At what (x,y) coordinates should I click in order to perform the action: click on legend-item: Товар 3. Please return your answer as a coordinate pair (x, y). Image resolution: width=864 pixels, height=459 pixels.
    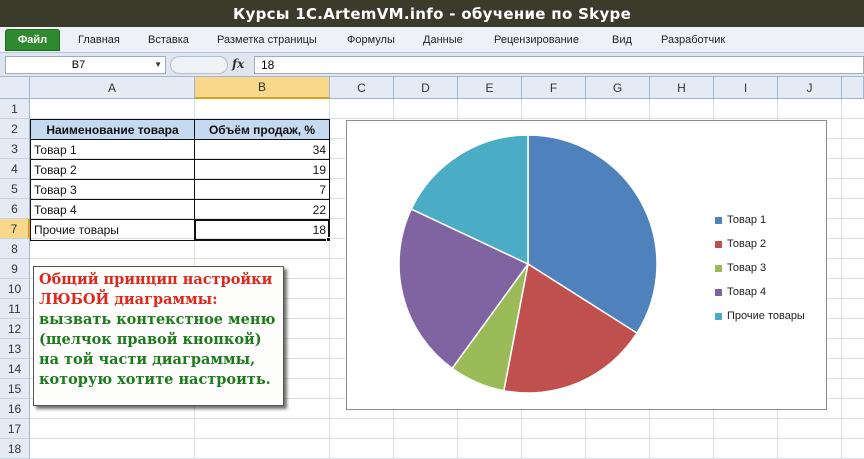
    Looking at the image, I should click on (760, 268).